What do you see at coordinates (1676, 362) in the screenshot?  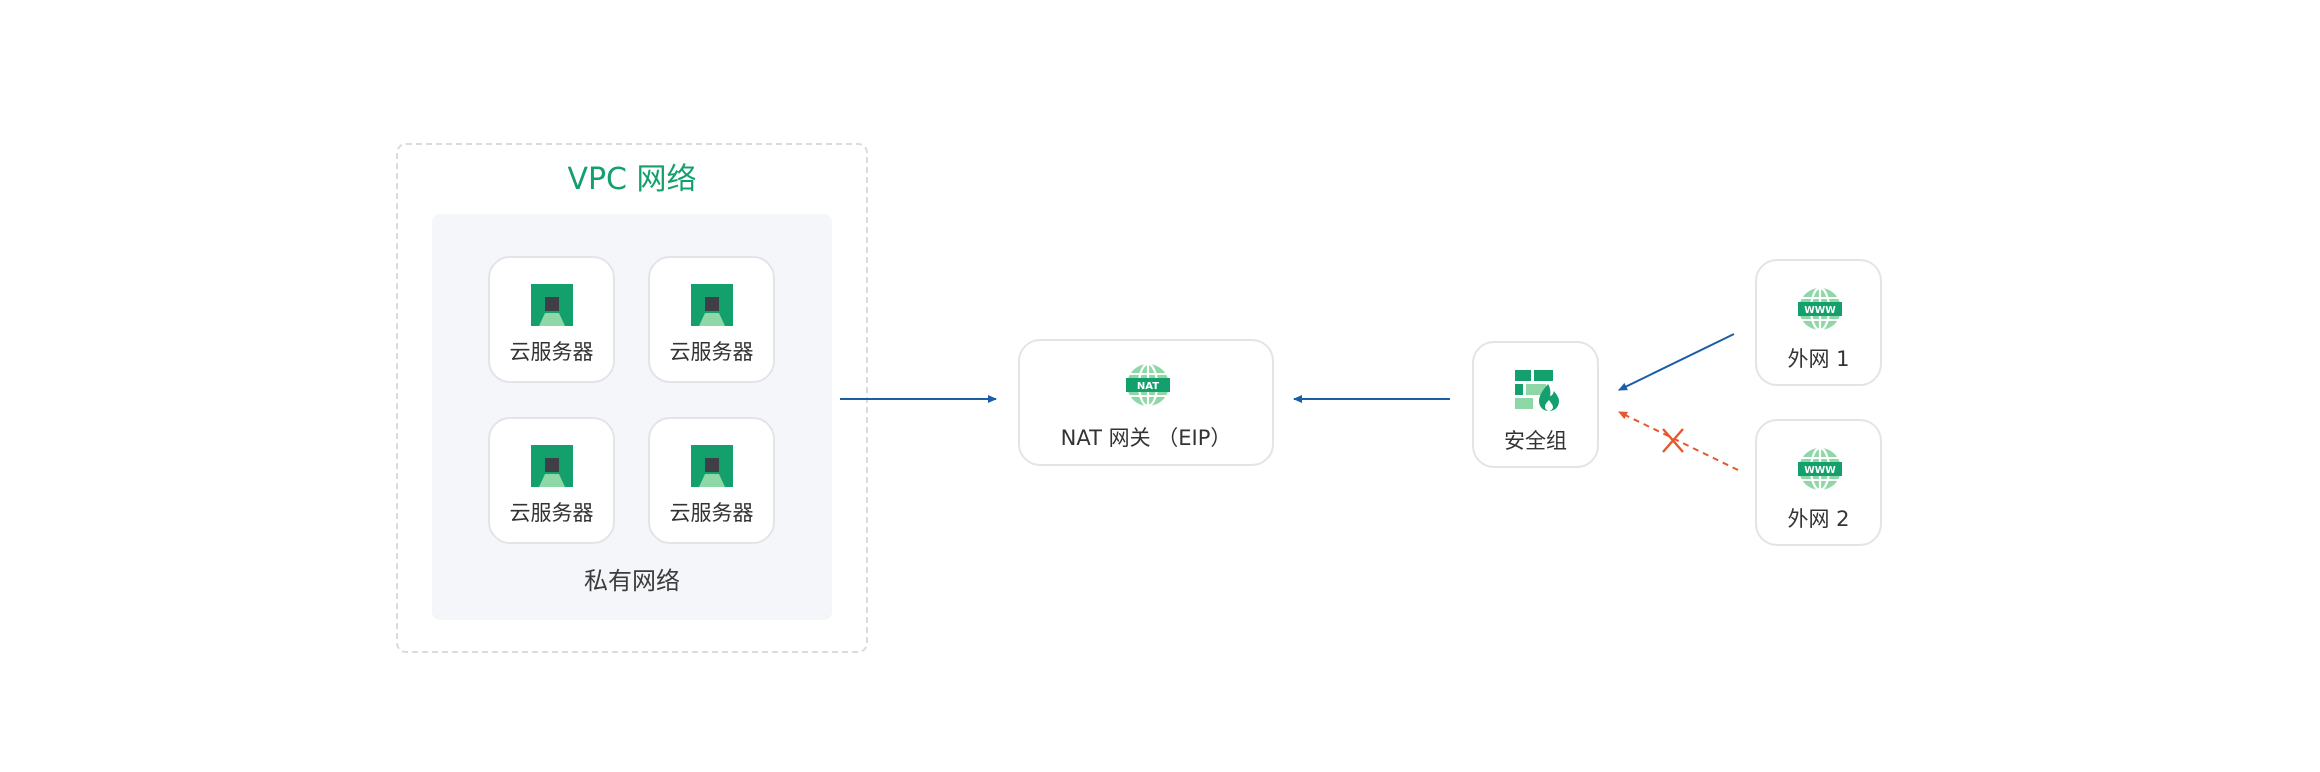 I see `internet1-to-security-arrow` at bounding box center [1676, 362].